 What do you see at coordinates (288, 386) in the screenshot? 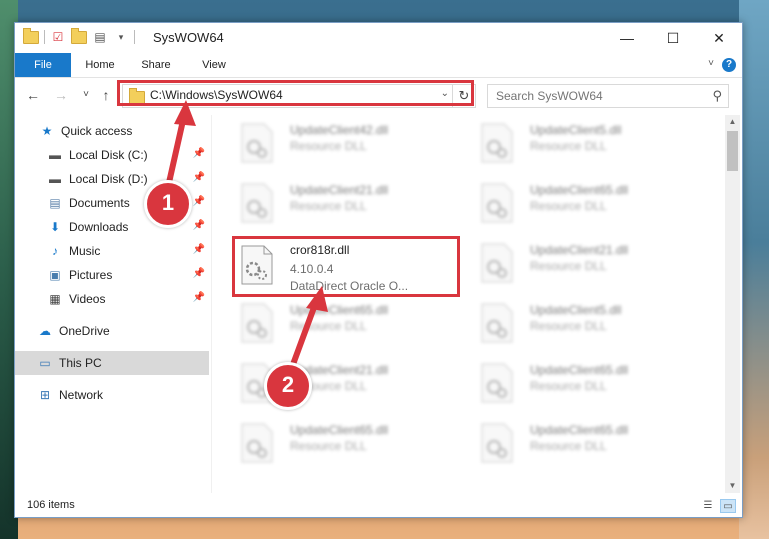
I see `step-2-badge: 2` at bounding box center [288, 386].